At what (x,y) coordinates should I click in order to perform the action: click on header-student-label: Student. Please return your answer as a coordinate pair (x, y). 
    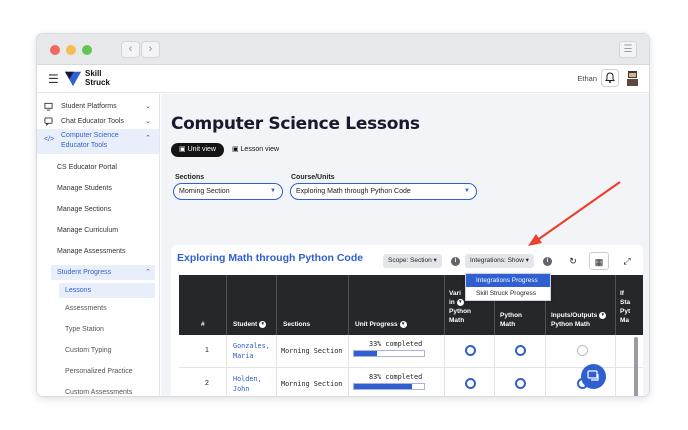
    Looking at the image, I should click on (245, 324).